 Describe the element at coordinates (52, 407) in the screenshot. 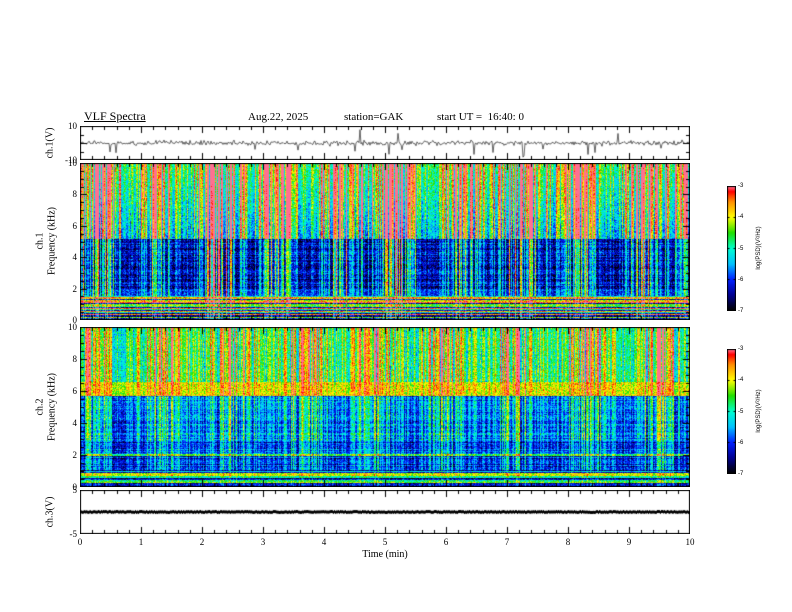

I see `ch2-frequency-axis-label: Frequency (kHz)` at that location.